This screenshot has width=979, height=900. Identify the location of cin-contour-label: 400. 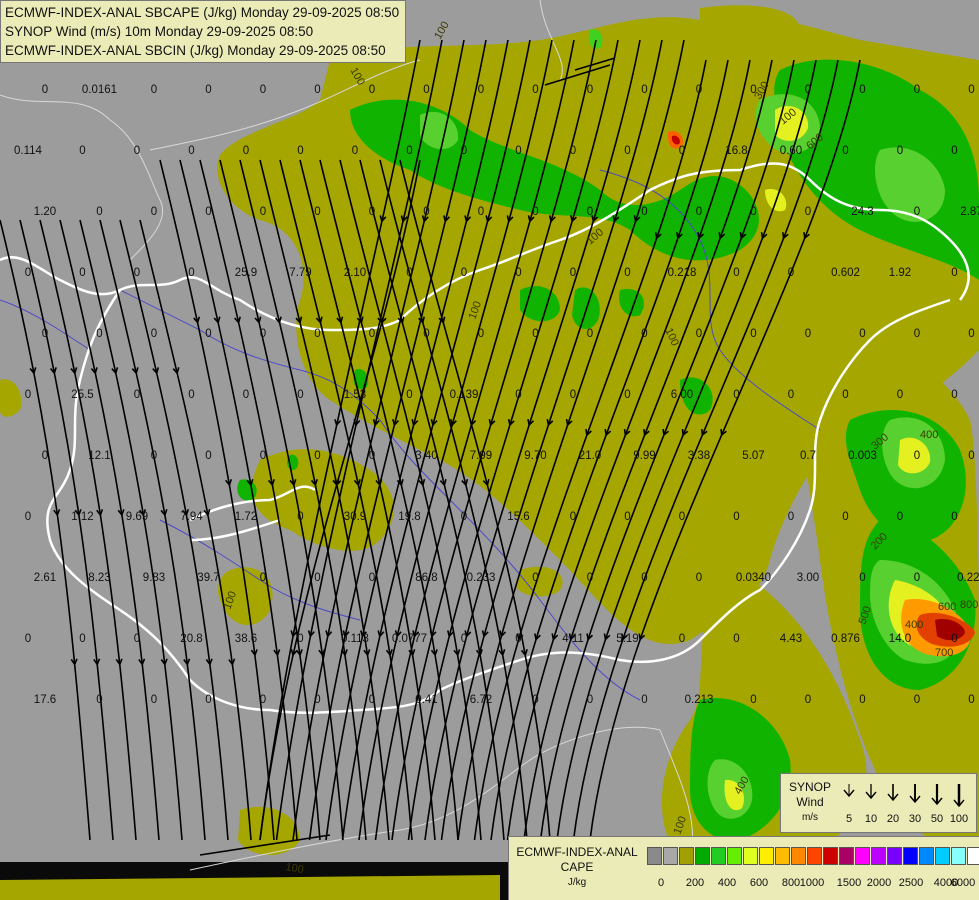
(929, 435).